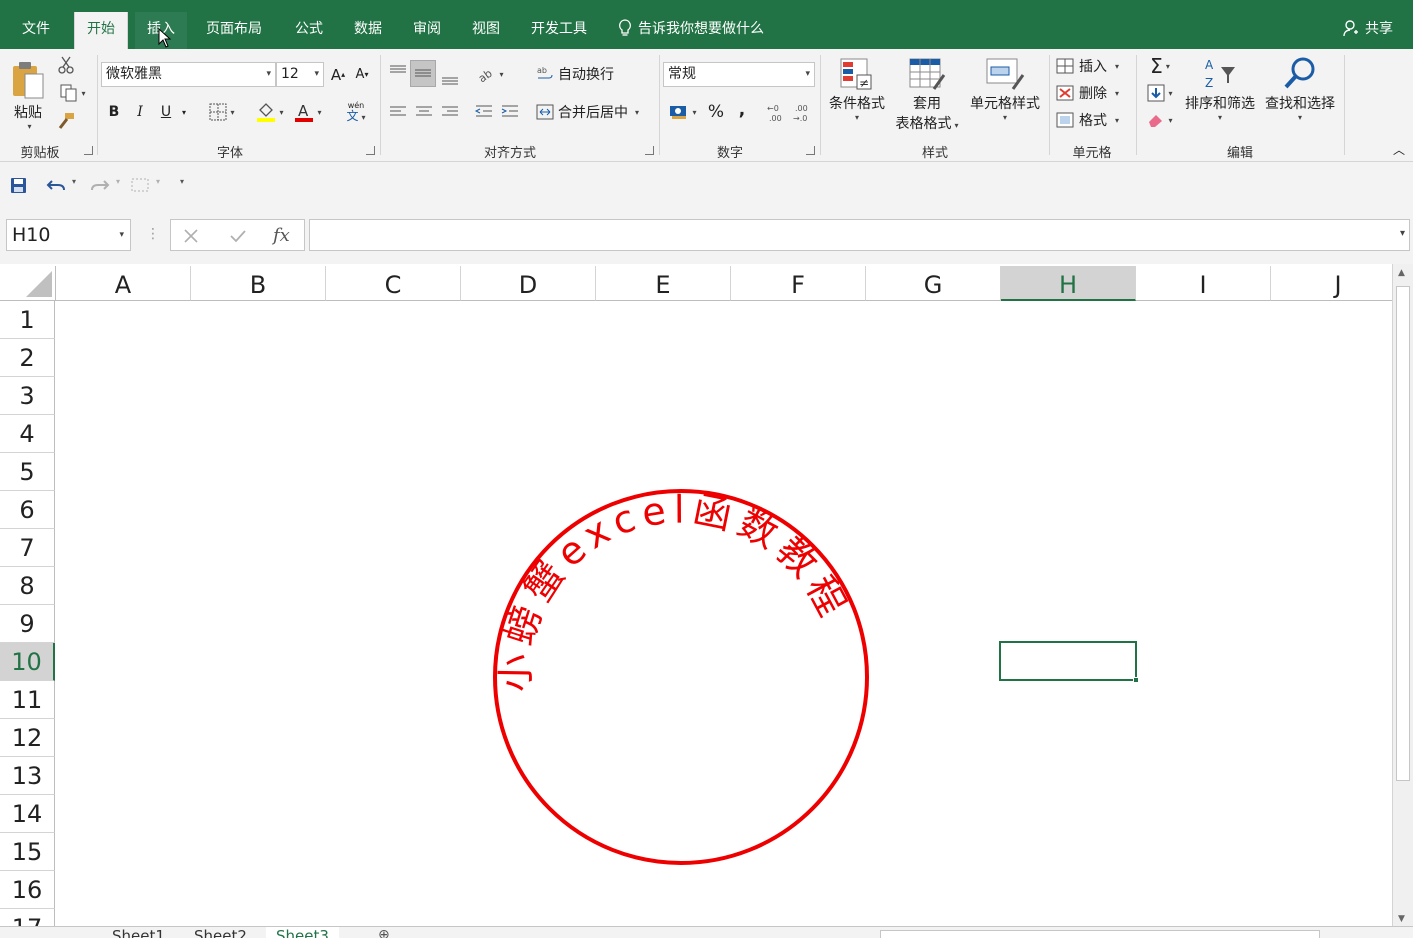 The image size is (1413, 938). Describe the element at coordinates (398, 112) in the screenshot. I see `align-left-icon` at that location.